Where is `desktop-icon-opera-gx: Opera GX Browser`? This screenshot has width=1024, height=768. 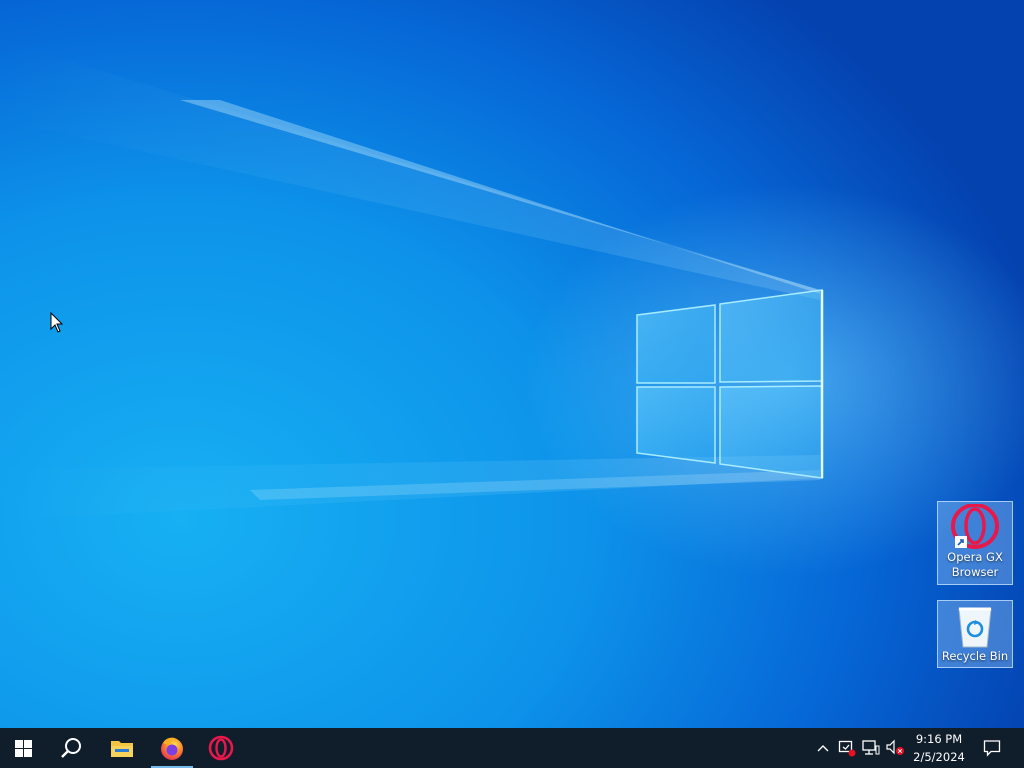
desktop-icon-opera-gx: Opera GX Browser is located at coordinates (975, 543).